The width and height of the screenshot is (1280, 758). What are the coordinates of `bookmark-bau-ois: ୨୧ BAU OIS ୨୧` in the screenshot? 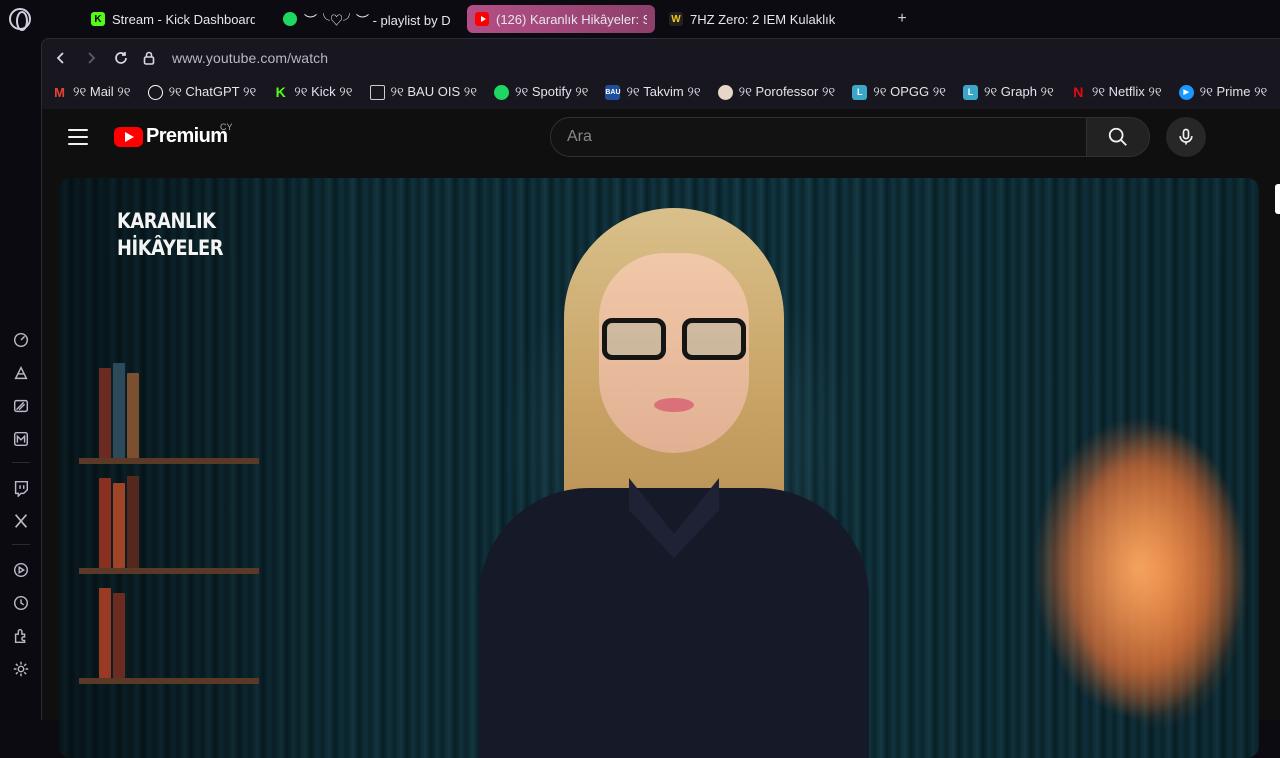 It's located at (423, 92).